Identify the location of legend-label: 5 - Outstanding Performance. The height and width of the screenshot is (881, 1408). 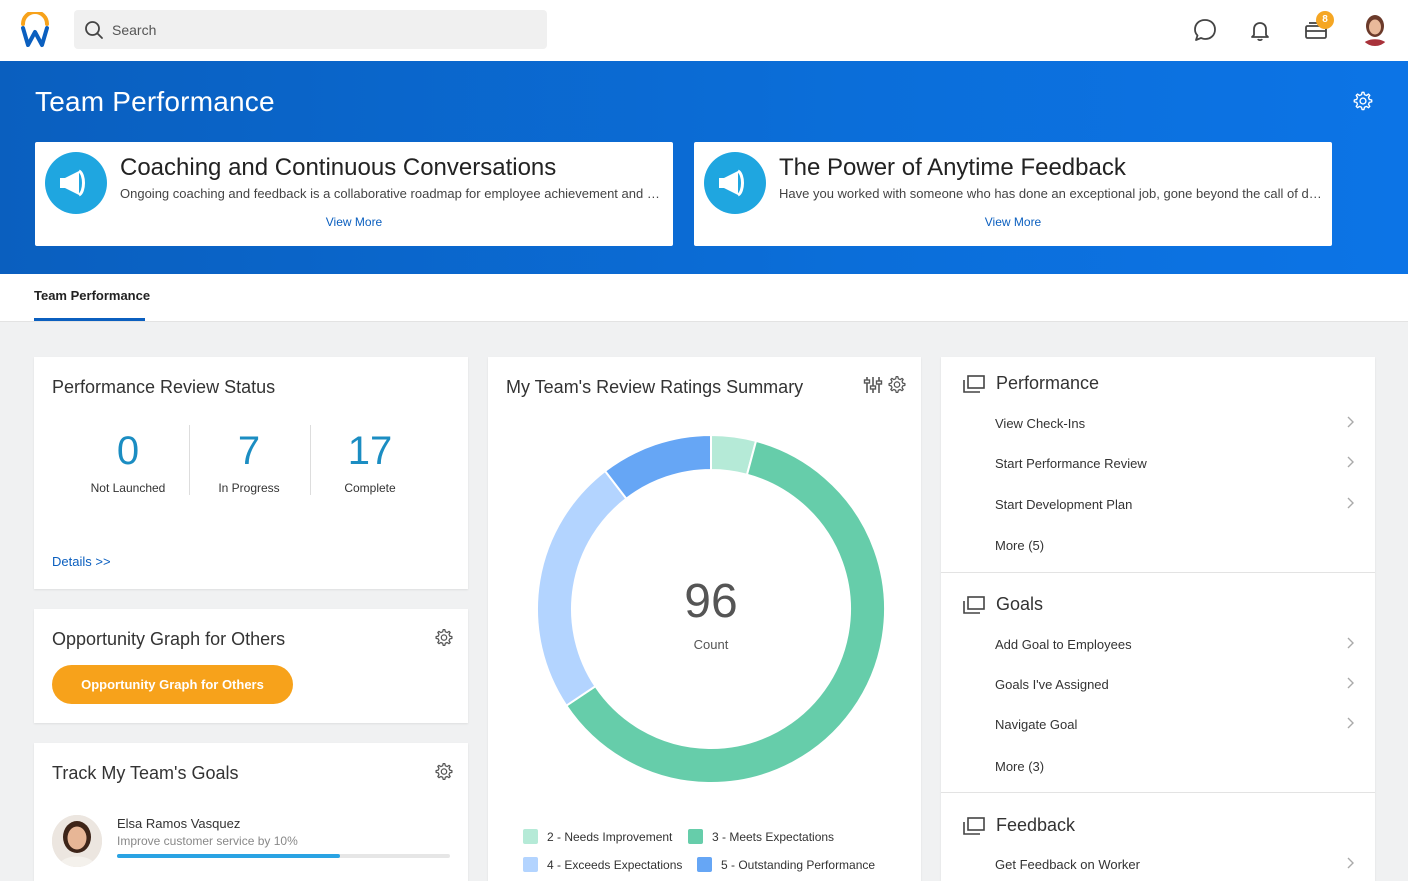
(798, 865).